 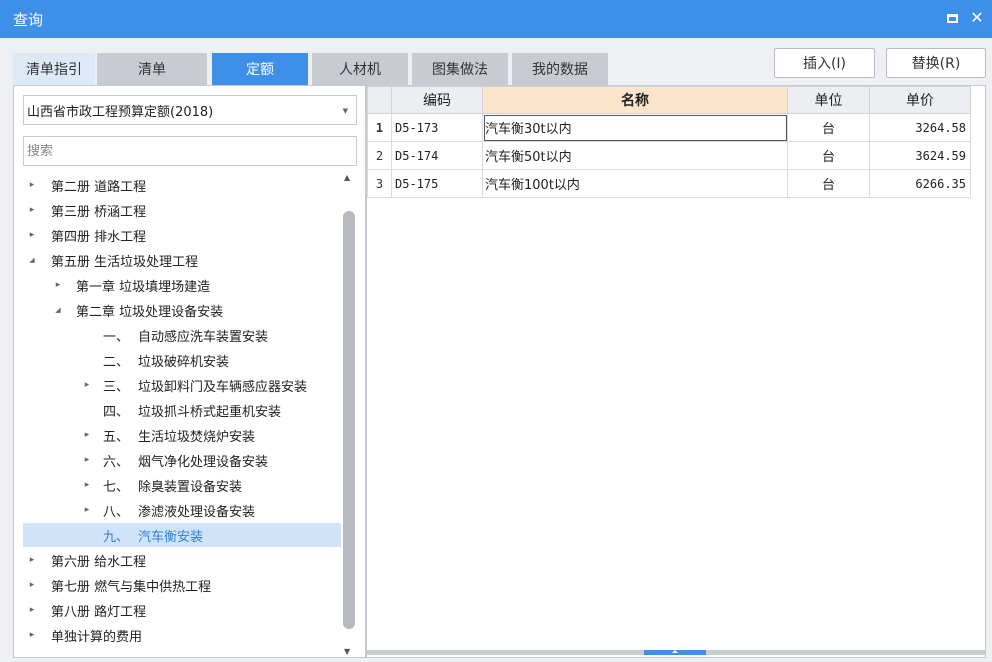 I want to click on cell-price: 6266.35, so click(x=920, y=183).